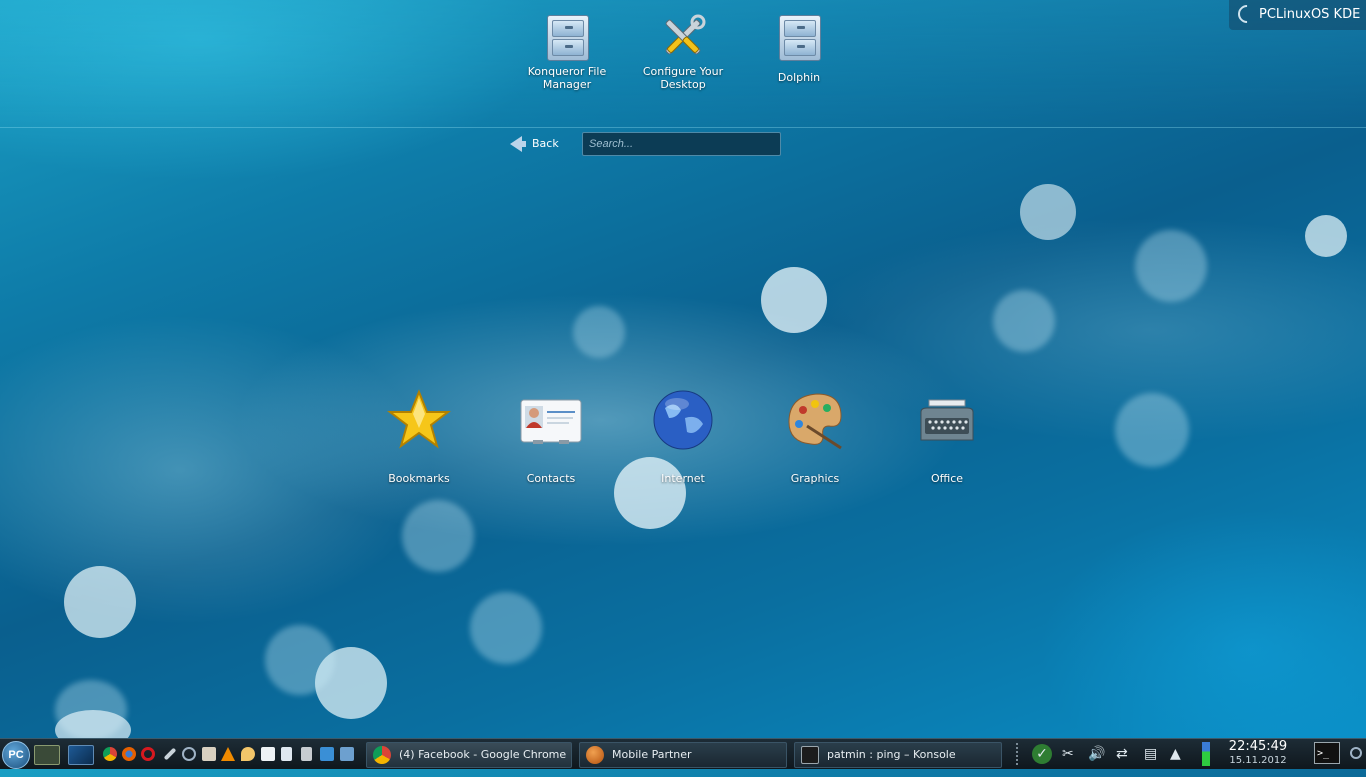 The height and width of the screenshot is (777, 1366). I want to click on favorite-label: Dolphin, so click(799, 77).